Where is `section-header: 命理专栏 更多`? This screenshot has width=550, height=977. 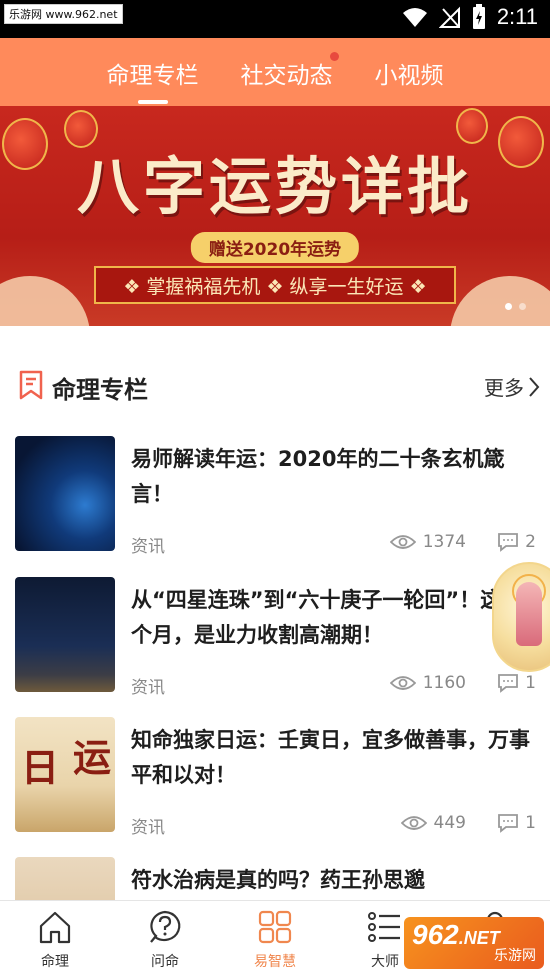
section-header: 命理专栏 更多 is located at coordinates (275, 387).